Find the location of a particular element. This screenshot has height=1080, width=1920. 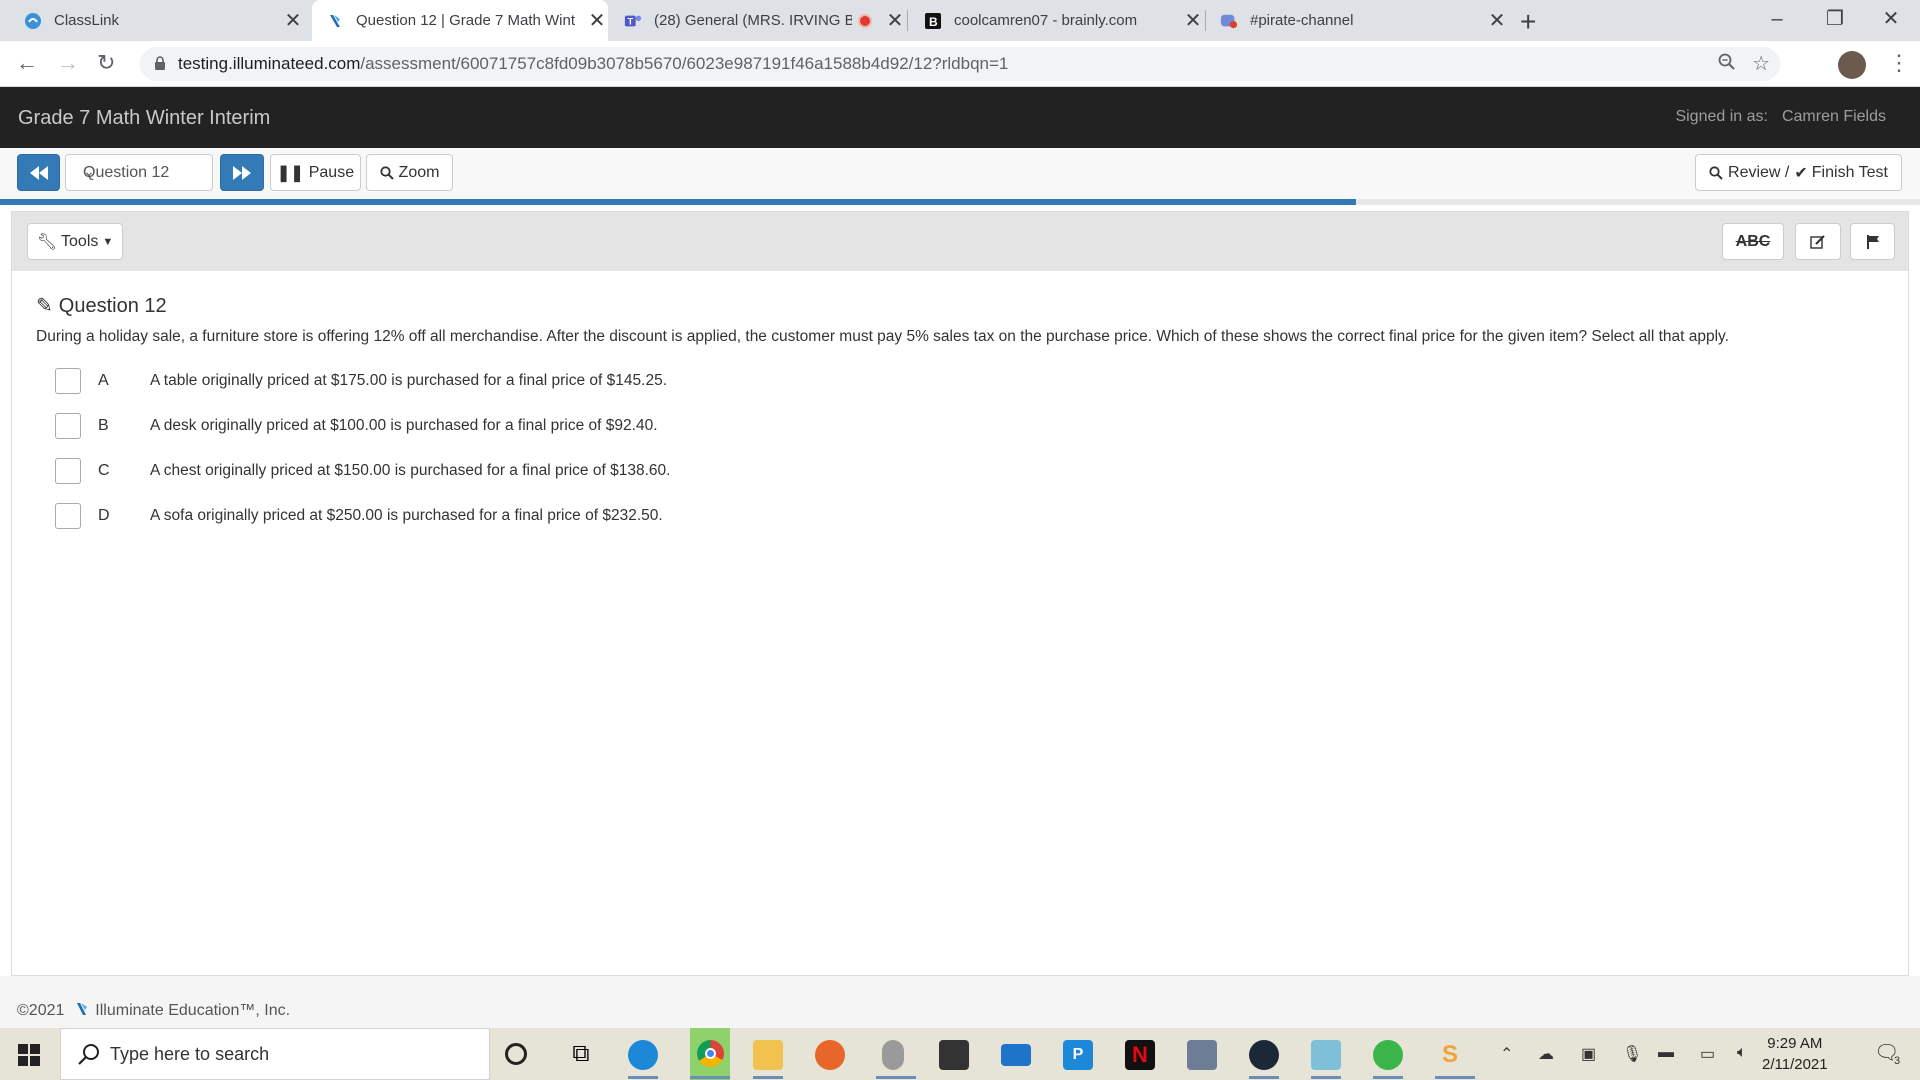

zoom-button: Zoom is located at coordinates (409, 172).